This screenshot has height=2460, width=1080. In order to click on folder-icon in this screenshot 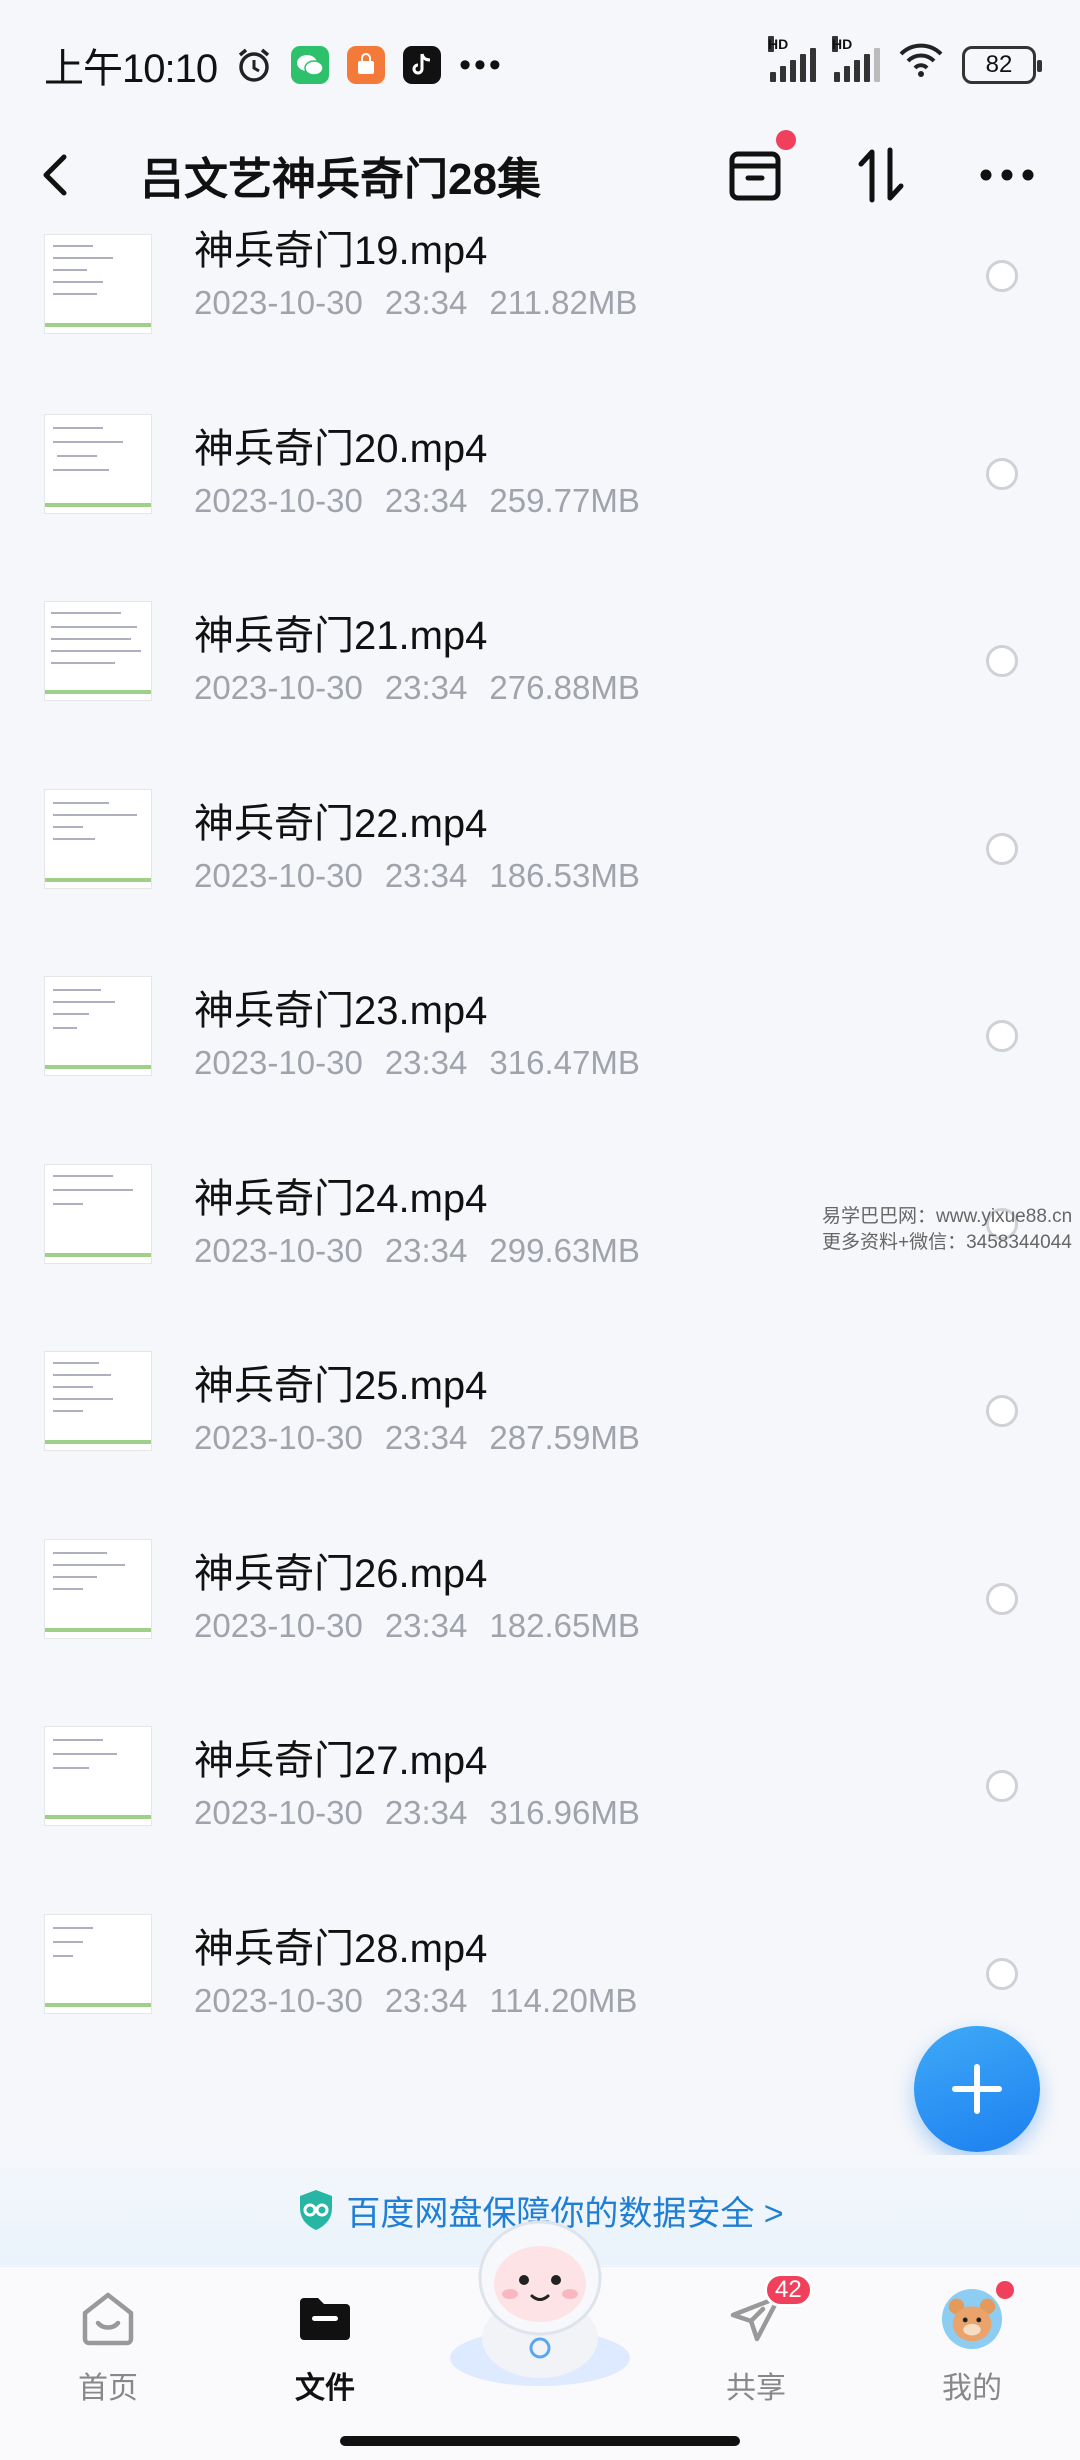, I will do `click(325, 2319)`.